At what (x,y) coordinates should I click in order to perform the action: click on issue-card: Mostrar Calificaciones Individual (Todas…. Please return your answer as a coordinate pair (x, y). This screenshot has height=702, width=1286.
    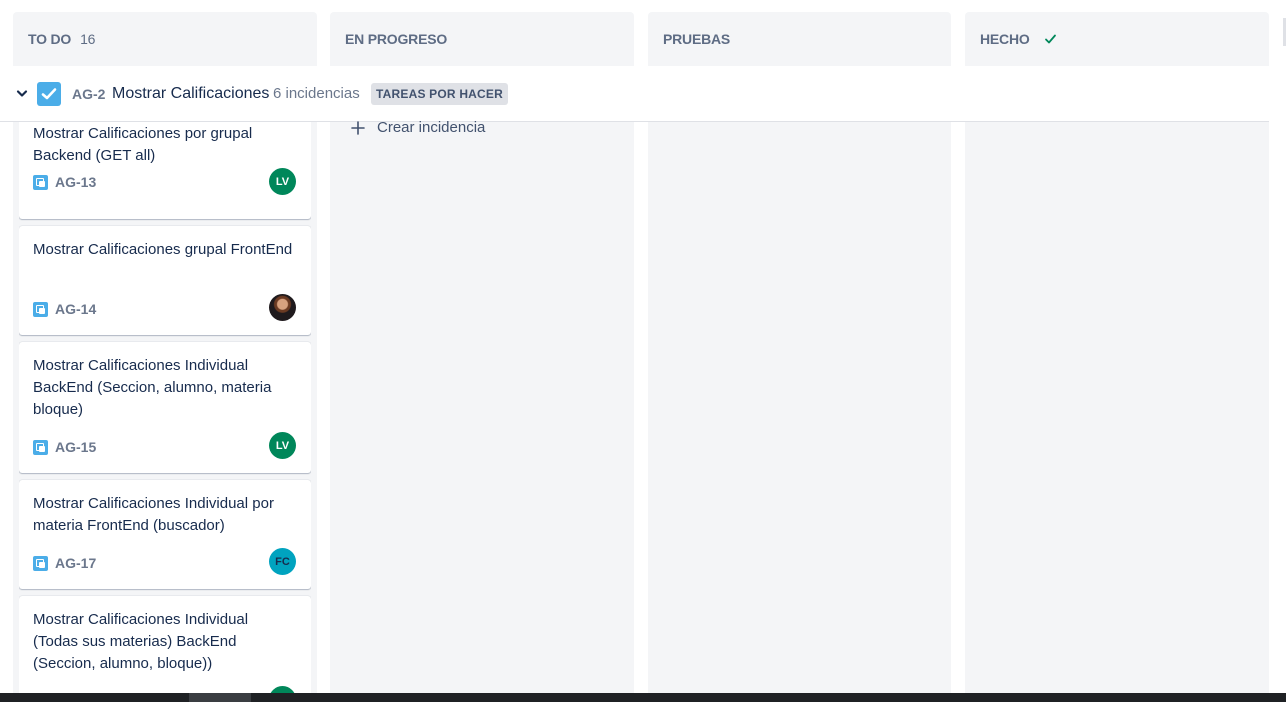
    Looking at the image, I should click on (165, 644).